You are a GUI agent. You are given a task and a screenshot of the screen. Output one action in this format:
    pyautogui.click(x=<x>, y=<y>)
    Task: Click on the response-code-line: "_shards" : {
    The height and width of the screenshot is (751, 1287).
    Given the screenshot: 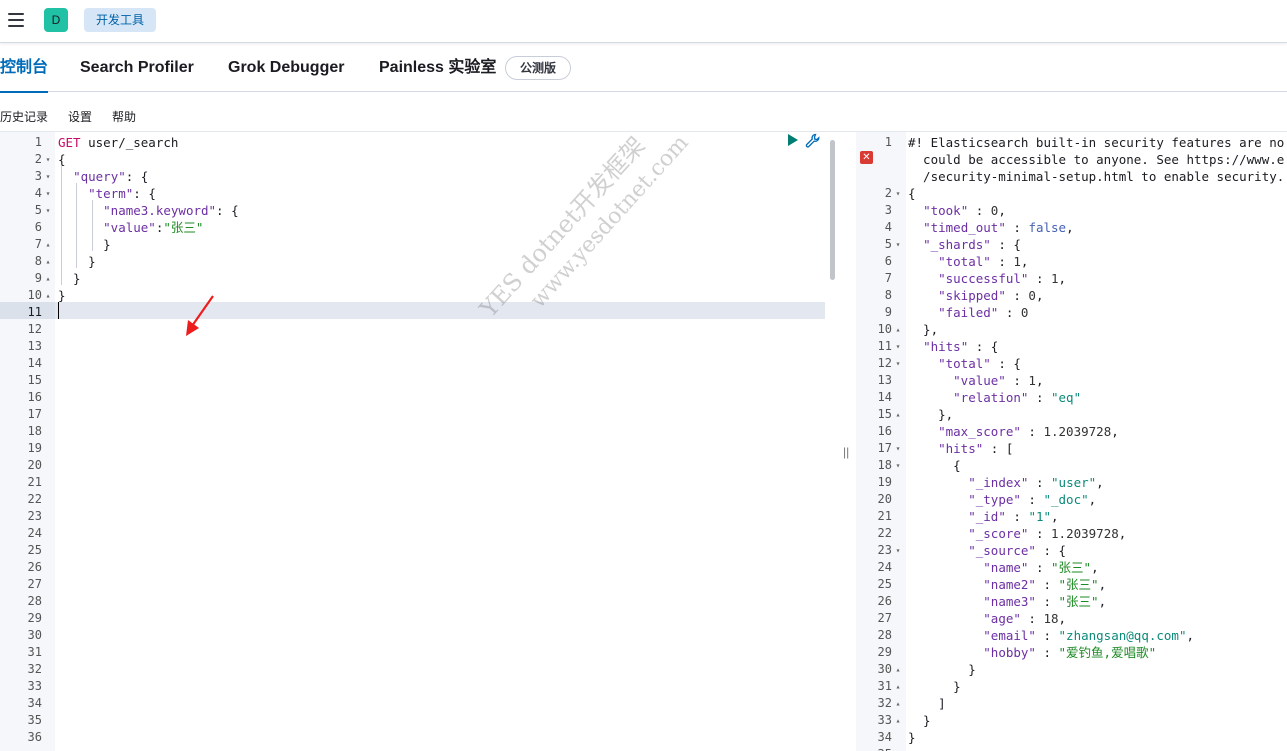 What is the action you would take?
    pyautogui.click(x=972, y=244)
    